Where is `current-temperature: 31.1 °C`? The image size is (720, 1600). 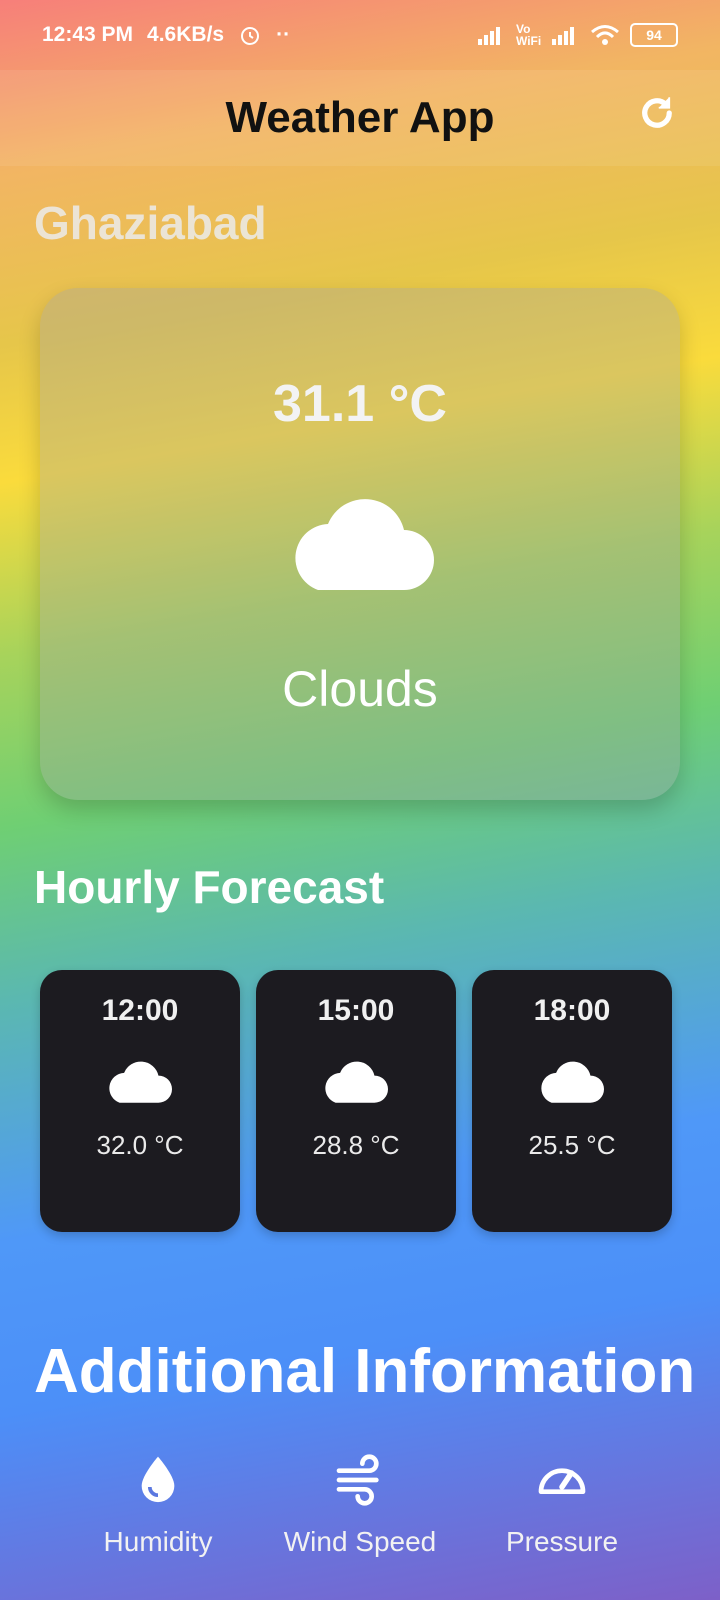 current-temperature: 31.1 °C is located at coordinates (359, 404).